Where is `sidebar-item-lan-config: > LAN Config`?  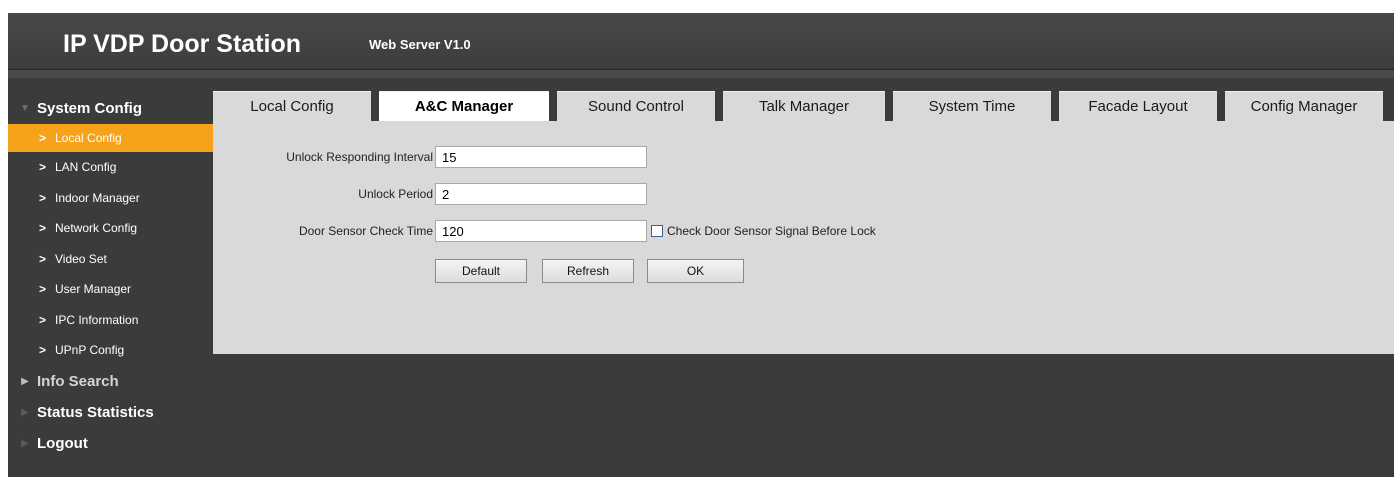
sidebar-item-lan-config: > LAN Config is located at coordinates (110, 167).